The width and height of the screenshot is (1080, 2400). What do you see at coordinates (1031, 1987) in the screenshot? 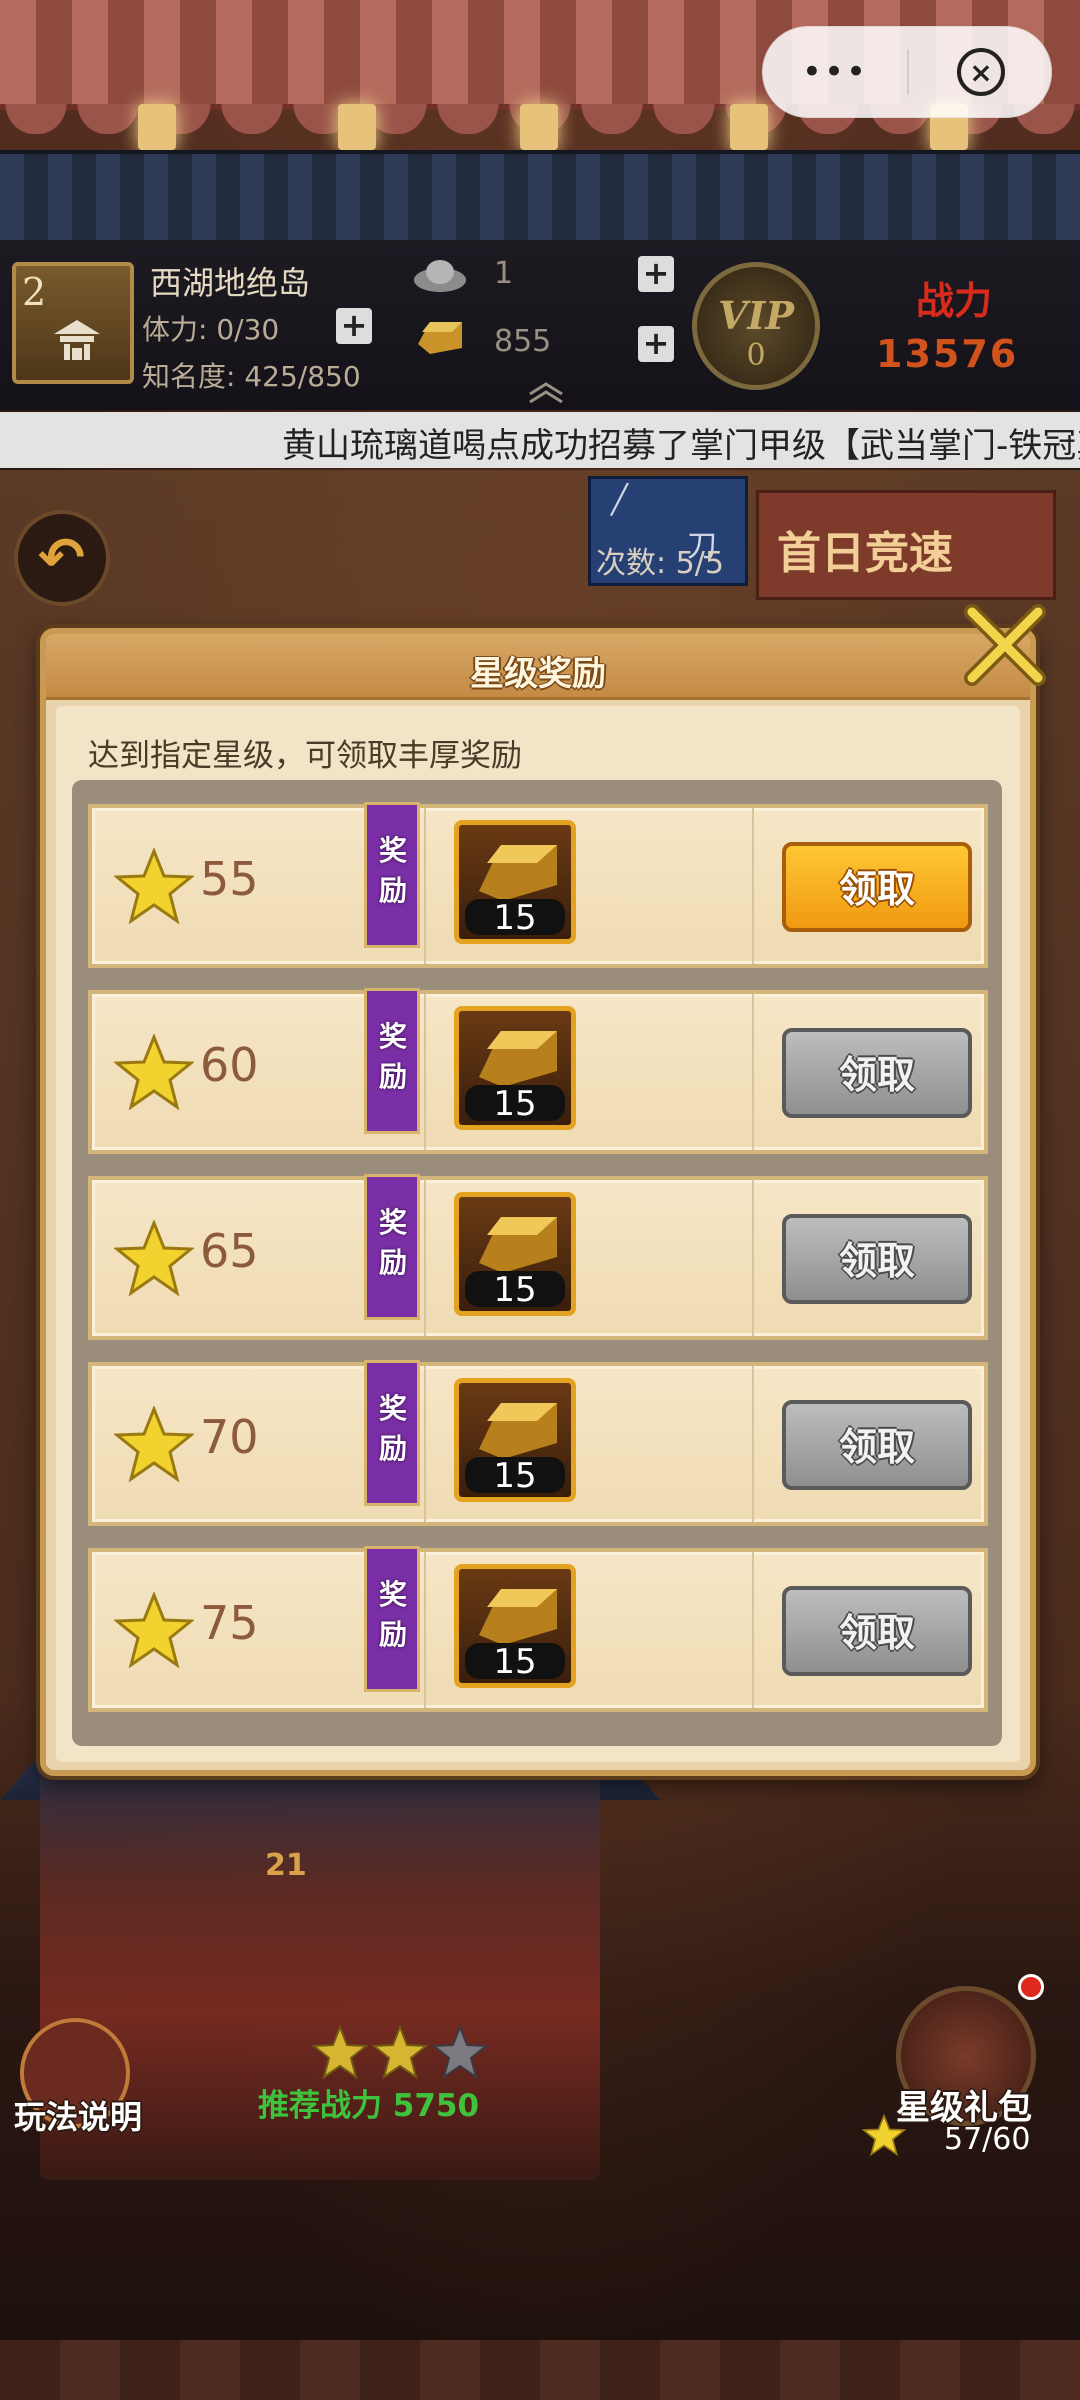
I see `notification-dot` at bounding box center [1031, 1987].